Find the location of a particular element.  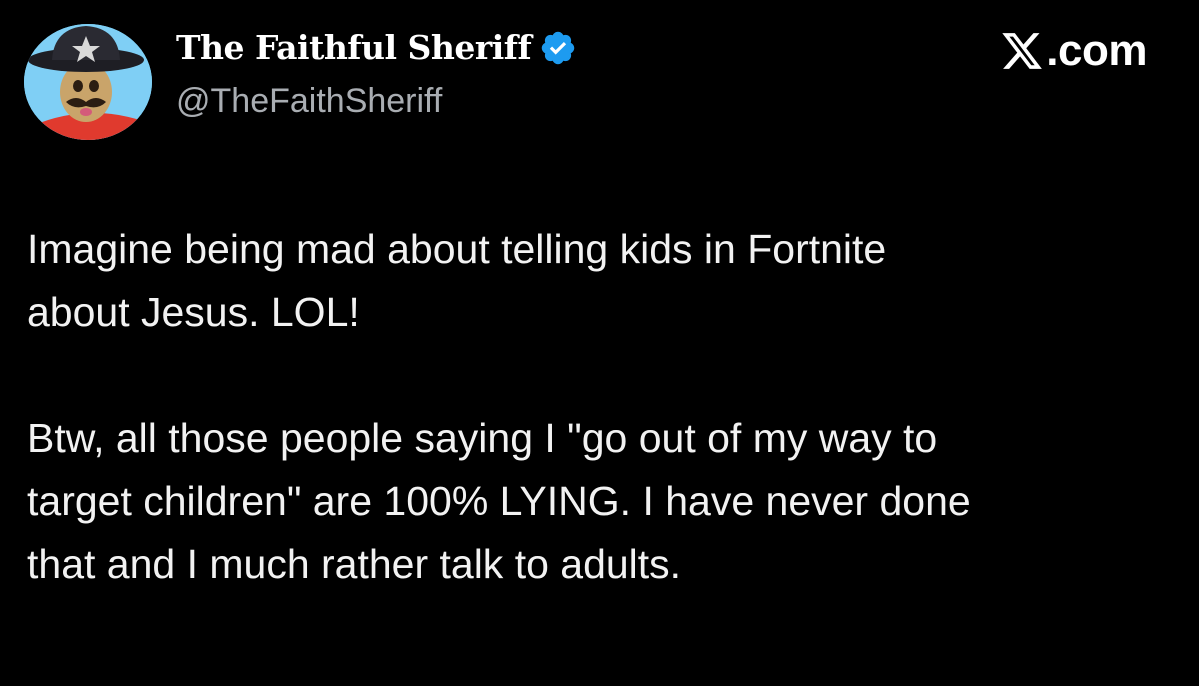

x-logo-icon is located at coordinates (1022, 51).